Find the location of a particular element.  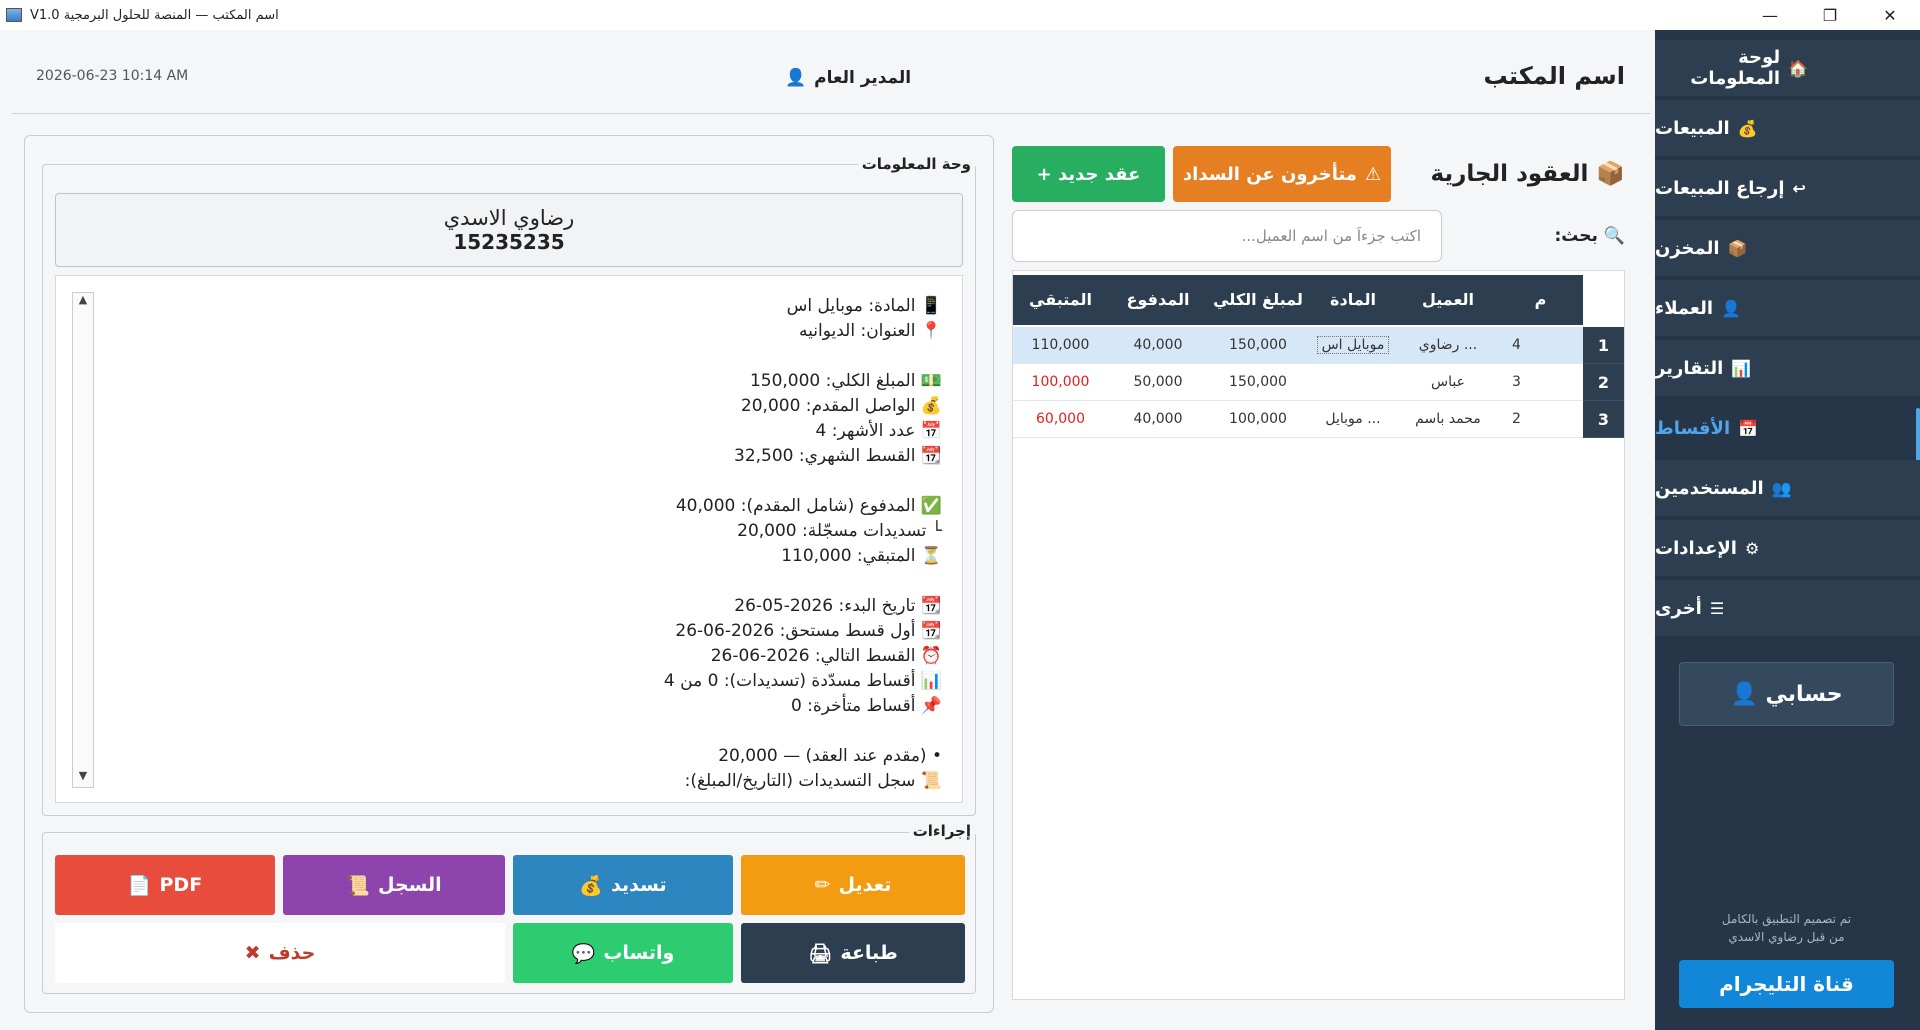

sidebar-item-sales: 💰 المبيعات is located at coordinates (1787, 128).